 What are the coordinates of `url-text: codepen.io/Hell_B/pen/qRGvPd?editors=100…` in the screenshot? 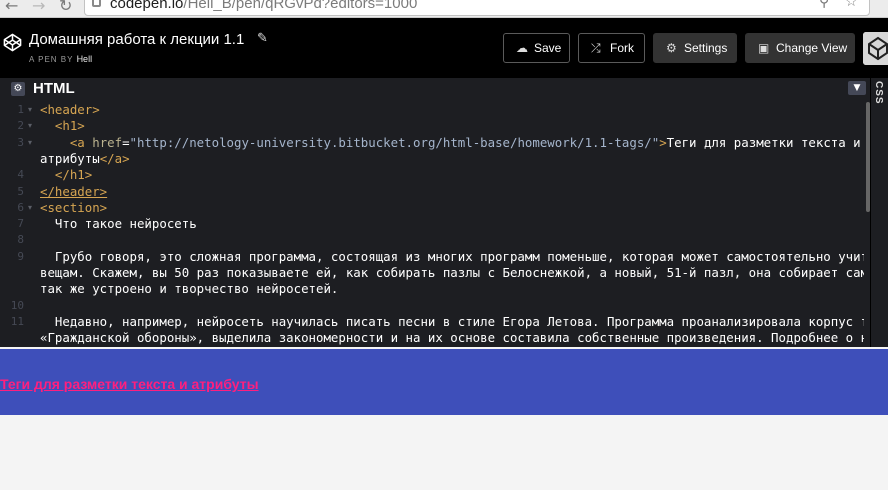 It's located at (264, 6).